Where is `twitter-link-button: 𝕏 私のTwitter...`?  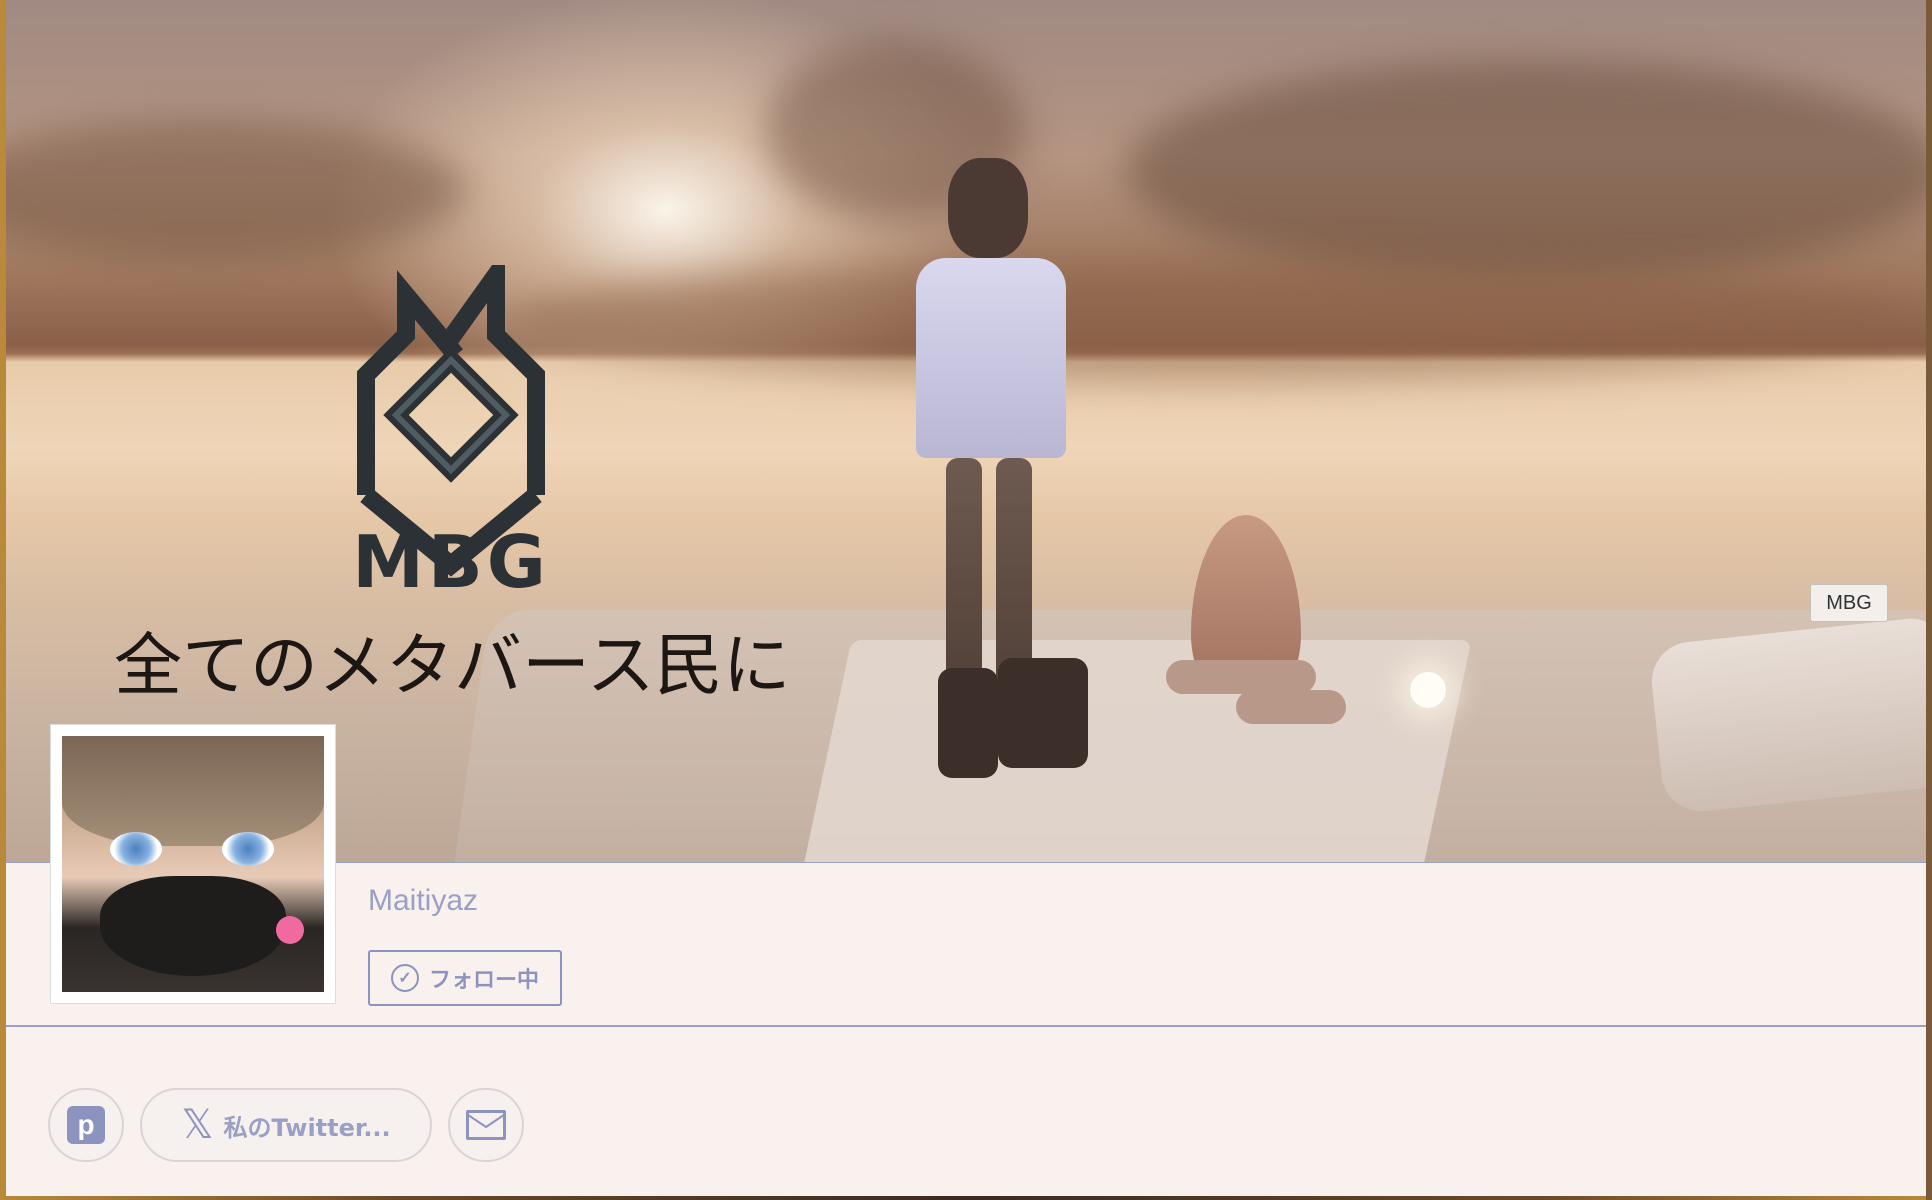 twitter-link-button: 𝕏 私のTwitter... is located at coordinates (286, 1125).